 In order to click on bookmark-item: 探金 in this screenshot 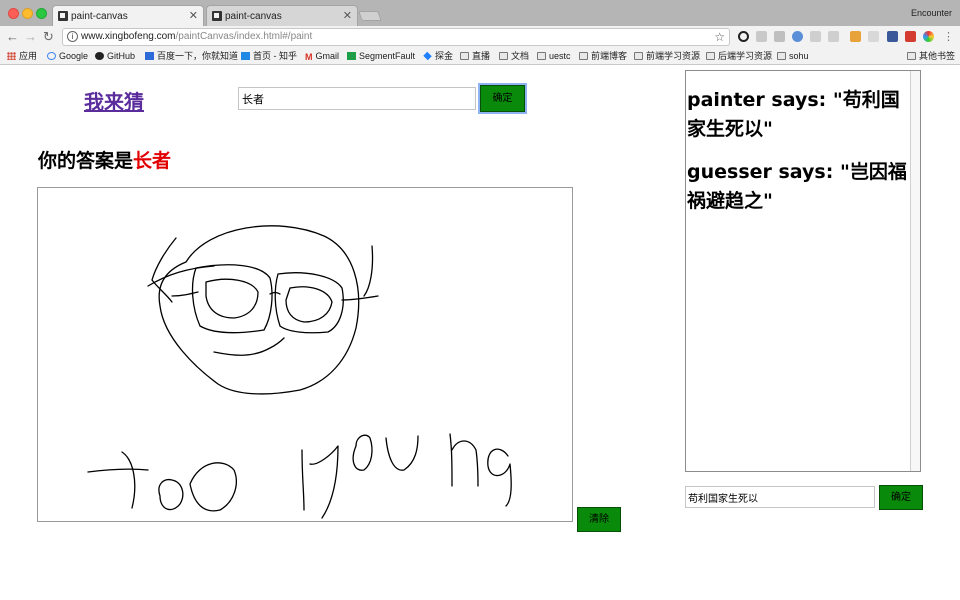, I will do `click(438, 56)`.